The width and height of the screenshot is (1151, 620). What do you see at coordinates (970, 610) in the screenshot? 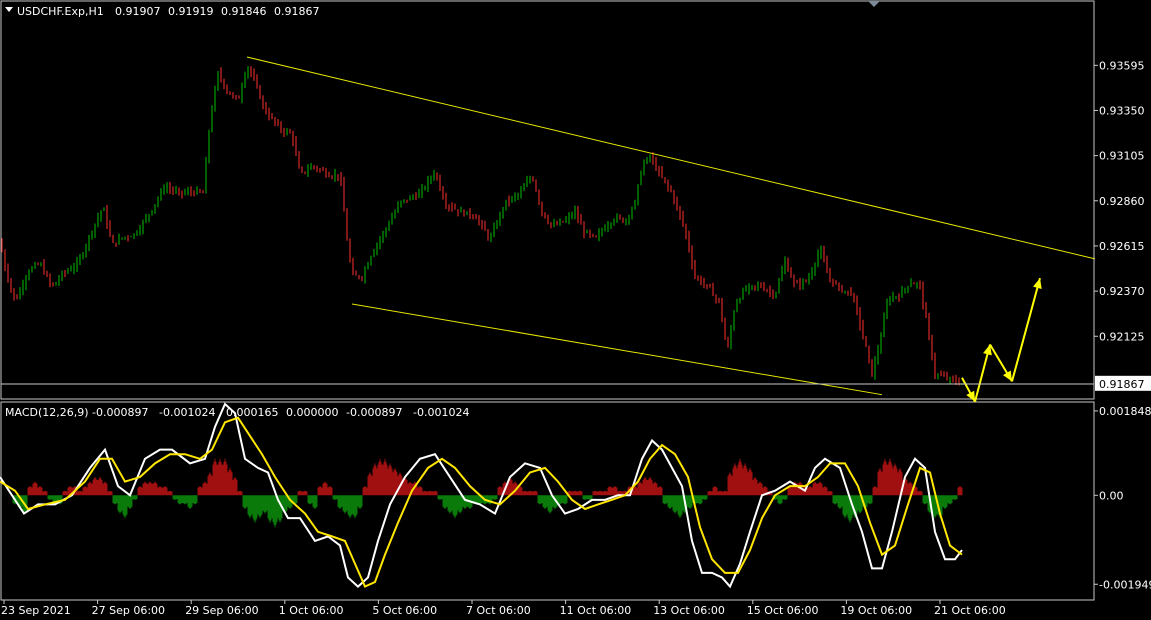
I see `time-tick-label: 21 Oct 06:00` at bounding box center [970, 610].